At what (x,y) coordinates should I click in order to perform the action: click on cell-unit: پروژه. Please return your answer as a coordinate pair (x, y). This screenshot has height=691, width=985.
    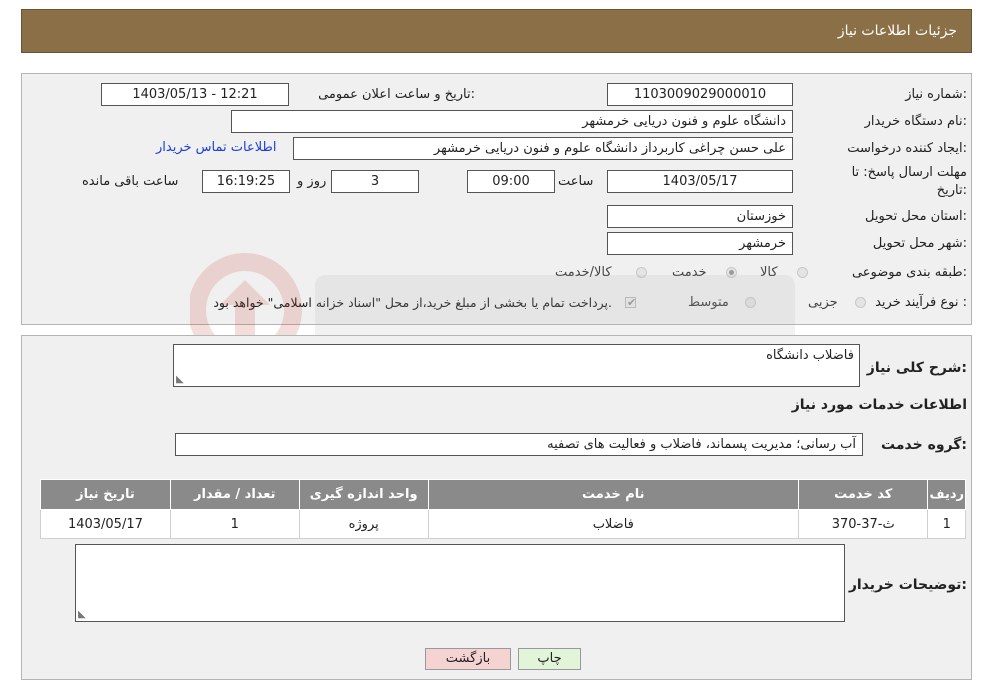
    Looking at the image, I should click on (363, 524).